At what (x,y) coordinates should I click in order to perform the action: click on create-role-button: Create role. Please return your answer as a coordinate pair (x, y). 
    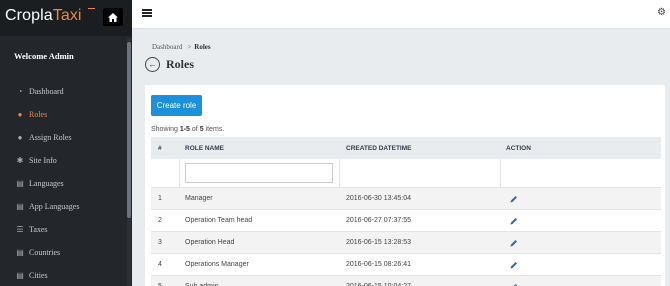
    Looking at the image, I should click on (176, 105).